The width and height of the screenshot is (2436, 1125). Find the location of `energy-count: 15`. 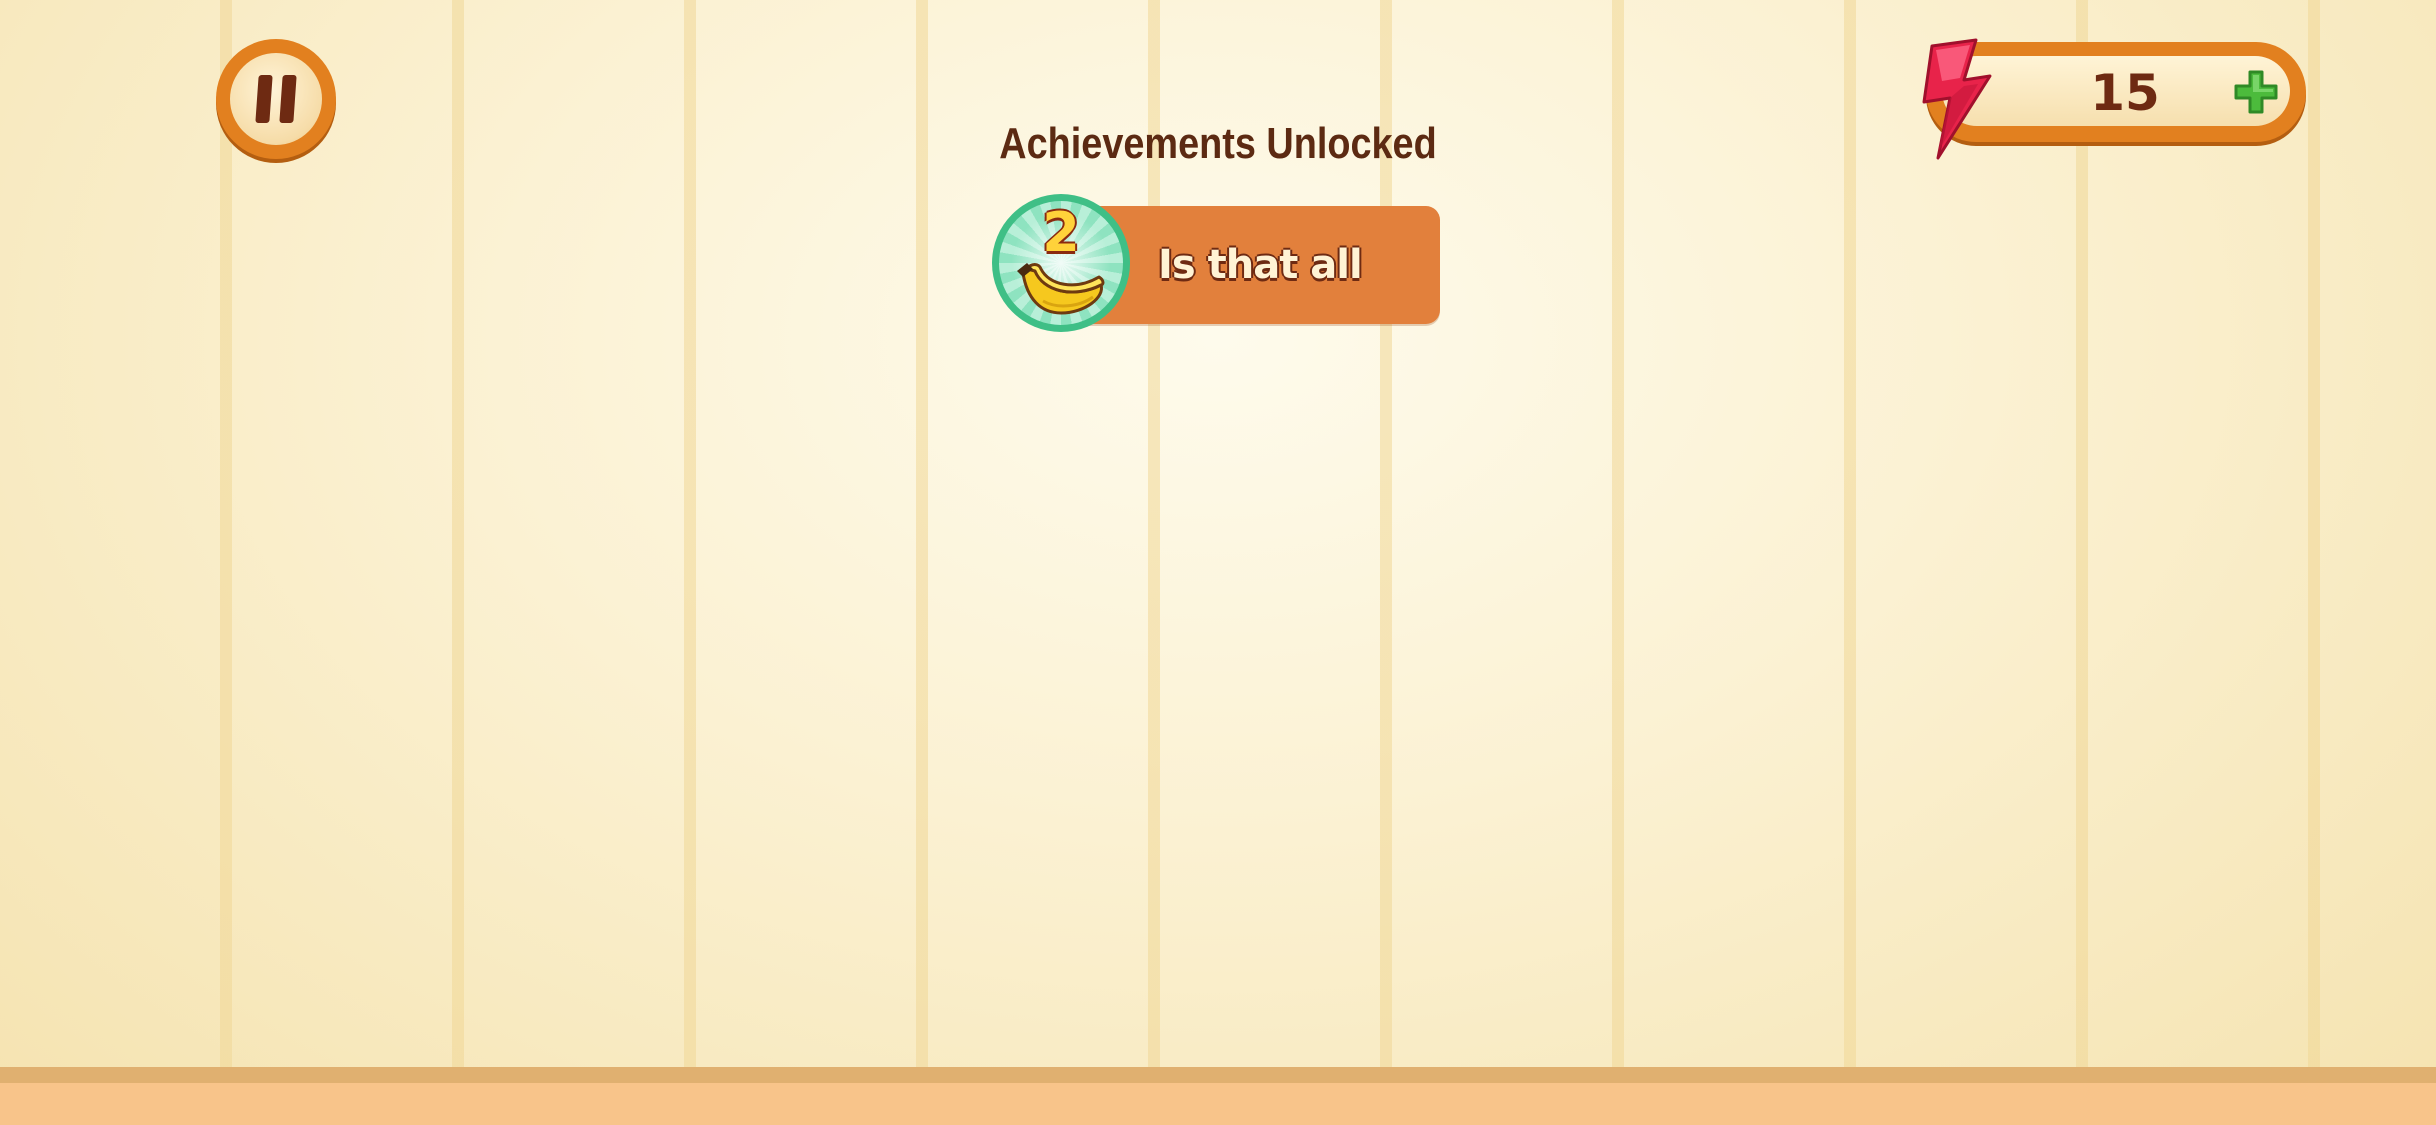

energy-count: 15 is located at coordinates (2125, 93).